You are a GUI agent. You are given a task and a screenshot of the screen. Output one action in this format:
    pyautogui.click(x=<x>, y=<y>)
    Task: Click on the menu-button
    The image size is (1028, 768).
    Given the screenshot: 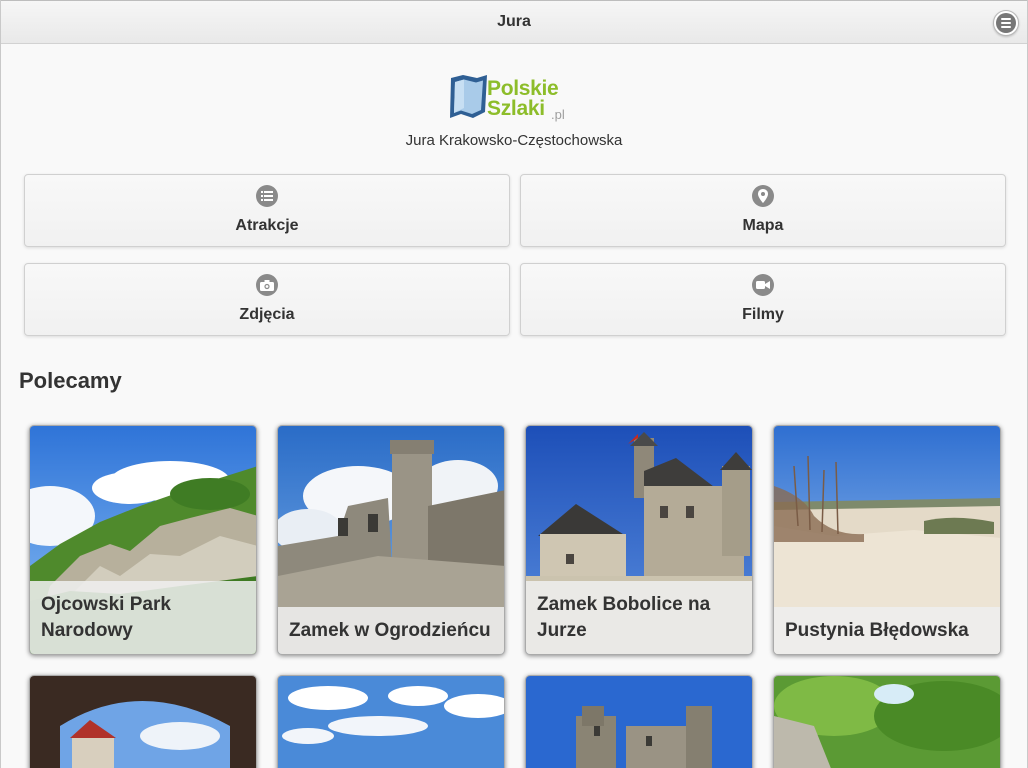 What is the action you would take?
    pyautogui.click(x=1006, y=23)
    